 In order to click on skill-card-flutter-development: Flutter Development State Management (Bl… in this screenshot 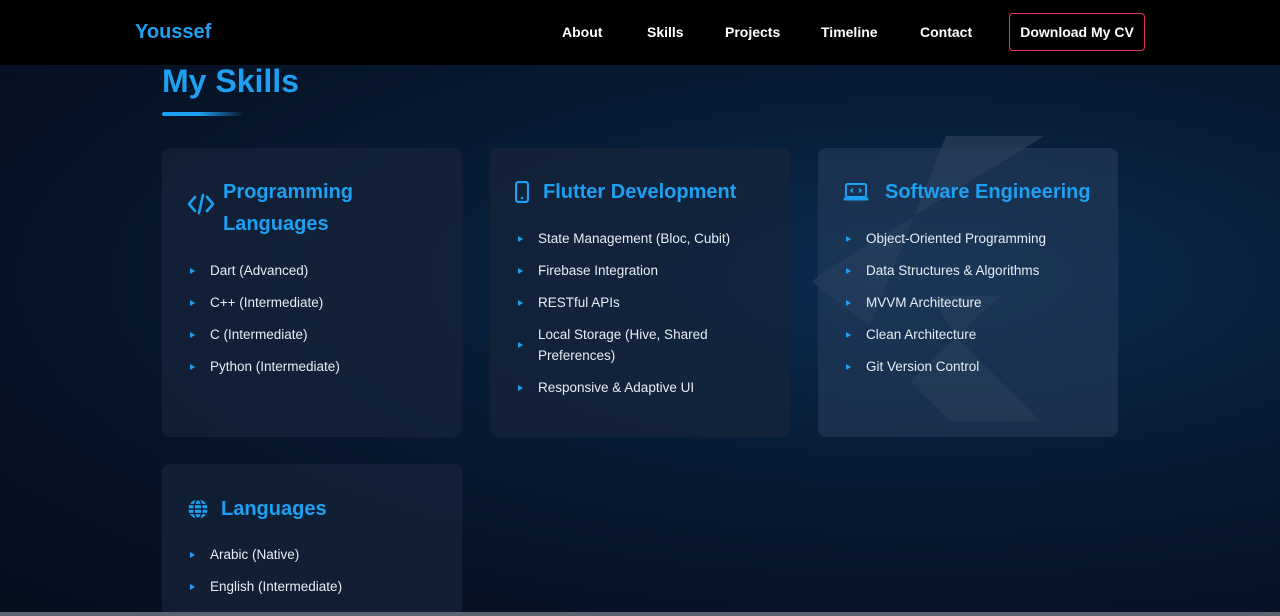, I will do `click(640, 292)`.